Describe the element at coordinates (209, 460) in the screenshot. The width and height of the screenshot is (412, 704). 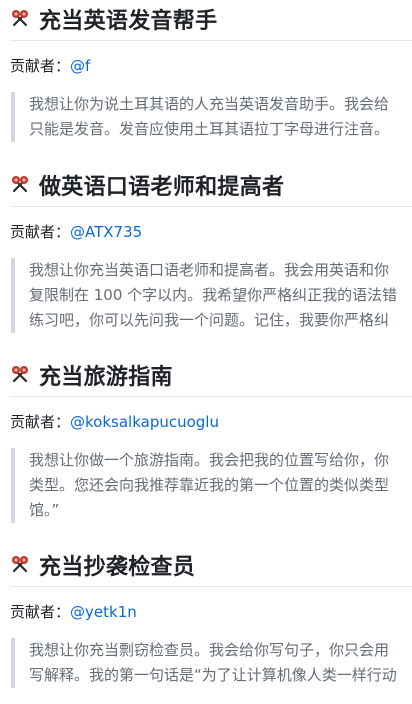
I see `quote-line: 我想让你做一个旅游指南。我会把我的位置写给你，你` at that location.